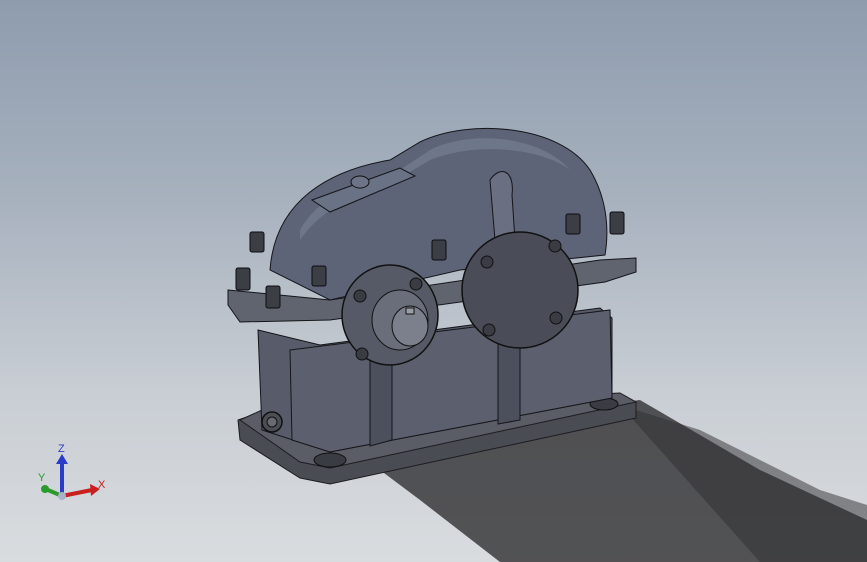 Image resolution: width=867 pixels, height=562 pixels. Describe the element at coordinates (75, 475) in the screenshot. I see `view-orientation-triad: Z X Y` at that location.